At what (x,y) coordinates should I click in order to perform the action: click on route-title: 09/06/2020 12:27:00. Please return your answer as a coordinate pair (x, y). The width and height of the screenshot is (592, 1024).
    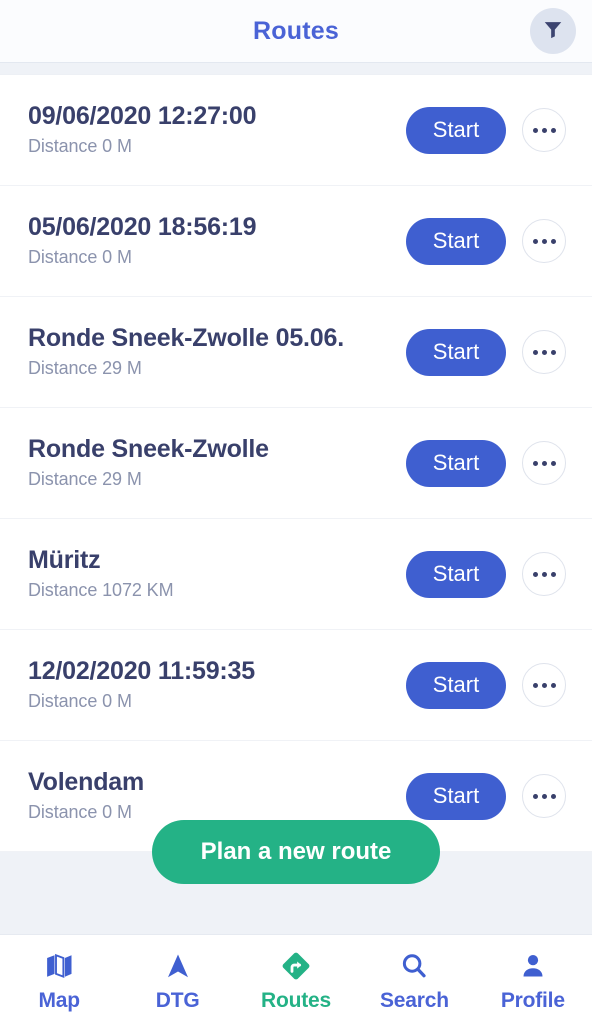
    Looking at the image, I should click on (142, 116).